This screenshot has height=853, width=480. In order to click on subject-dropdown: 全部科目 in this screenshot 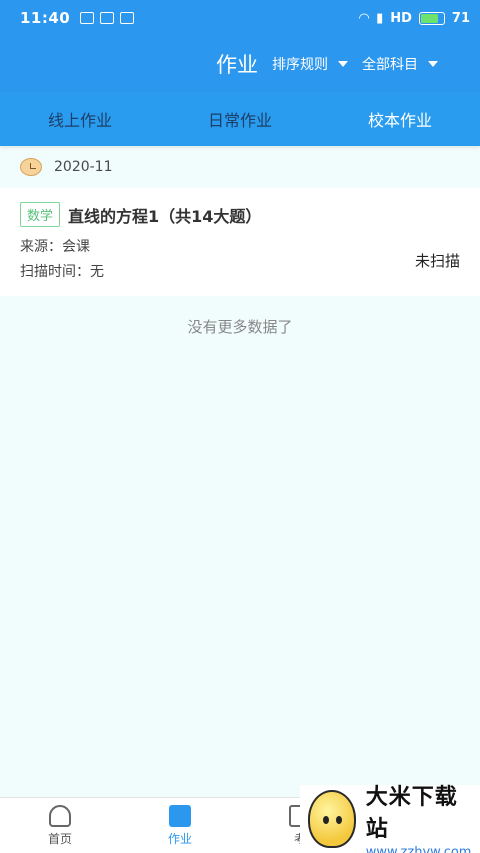, I will do `click(400, 64)`.